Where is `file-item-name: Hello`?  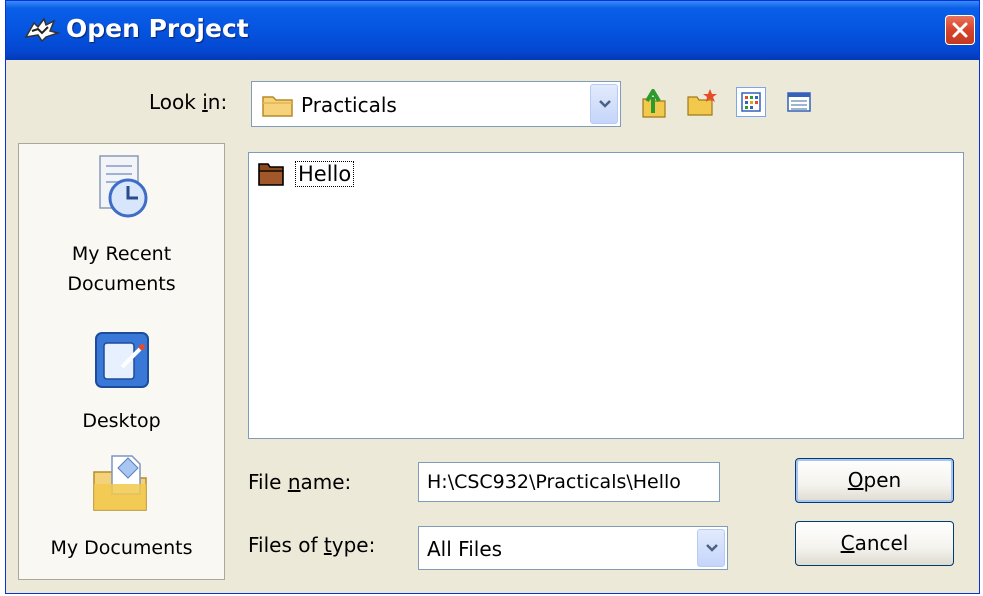
file-item-name: Hello is located at coordinates (325, 174).